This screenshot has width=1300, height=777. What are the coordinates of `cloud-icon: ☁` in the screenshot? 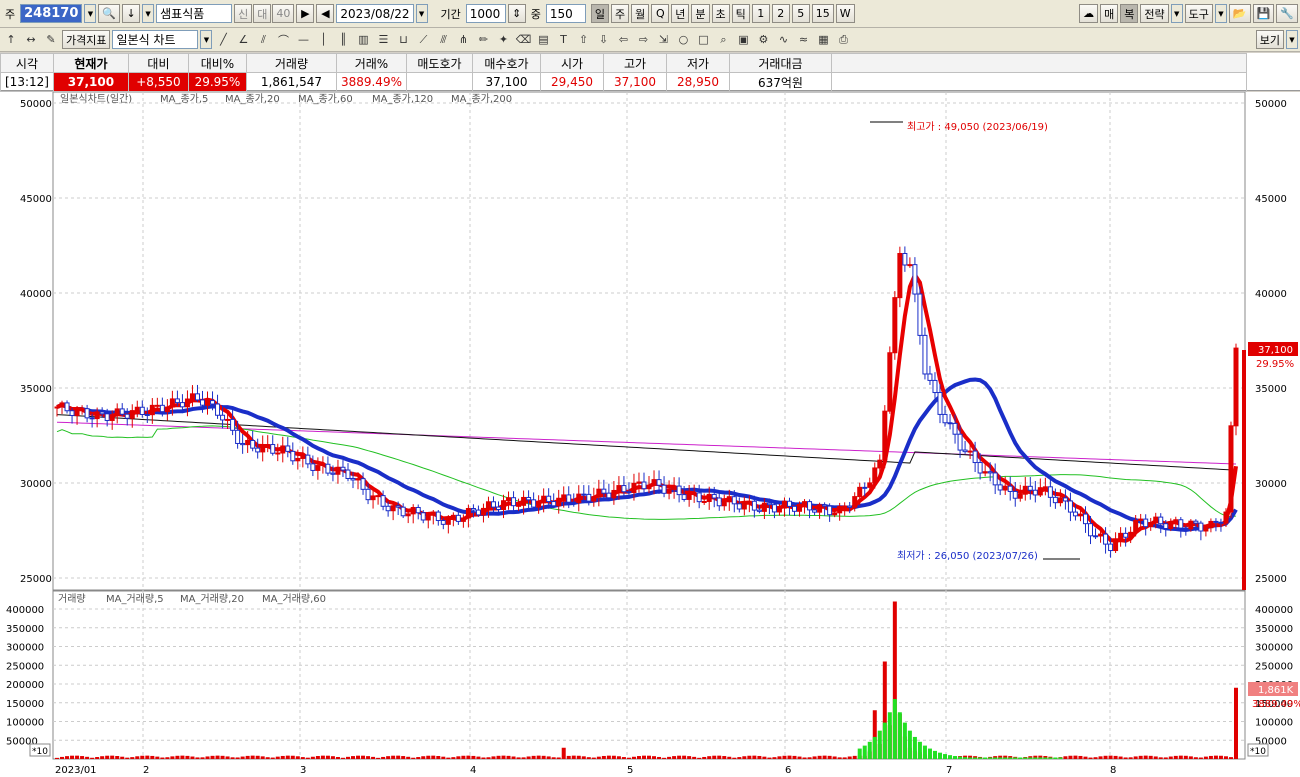 It's located at (1089, 13).